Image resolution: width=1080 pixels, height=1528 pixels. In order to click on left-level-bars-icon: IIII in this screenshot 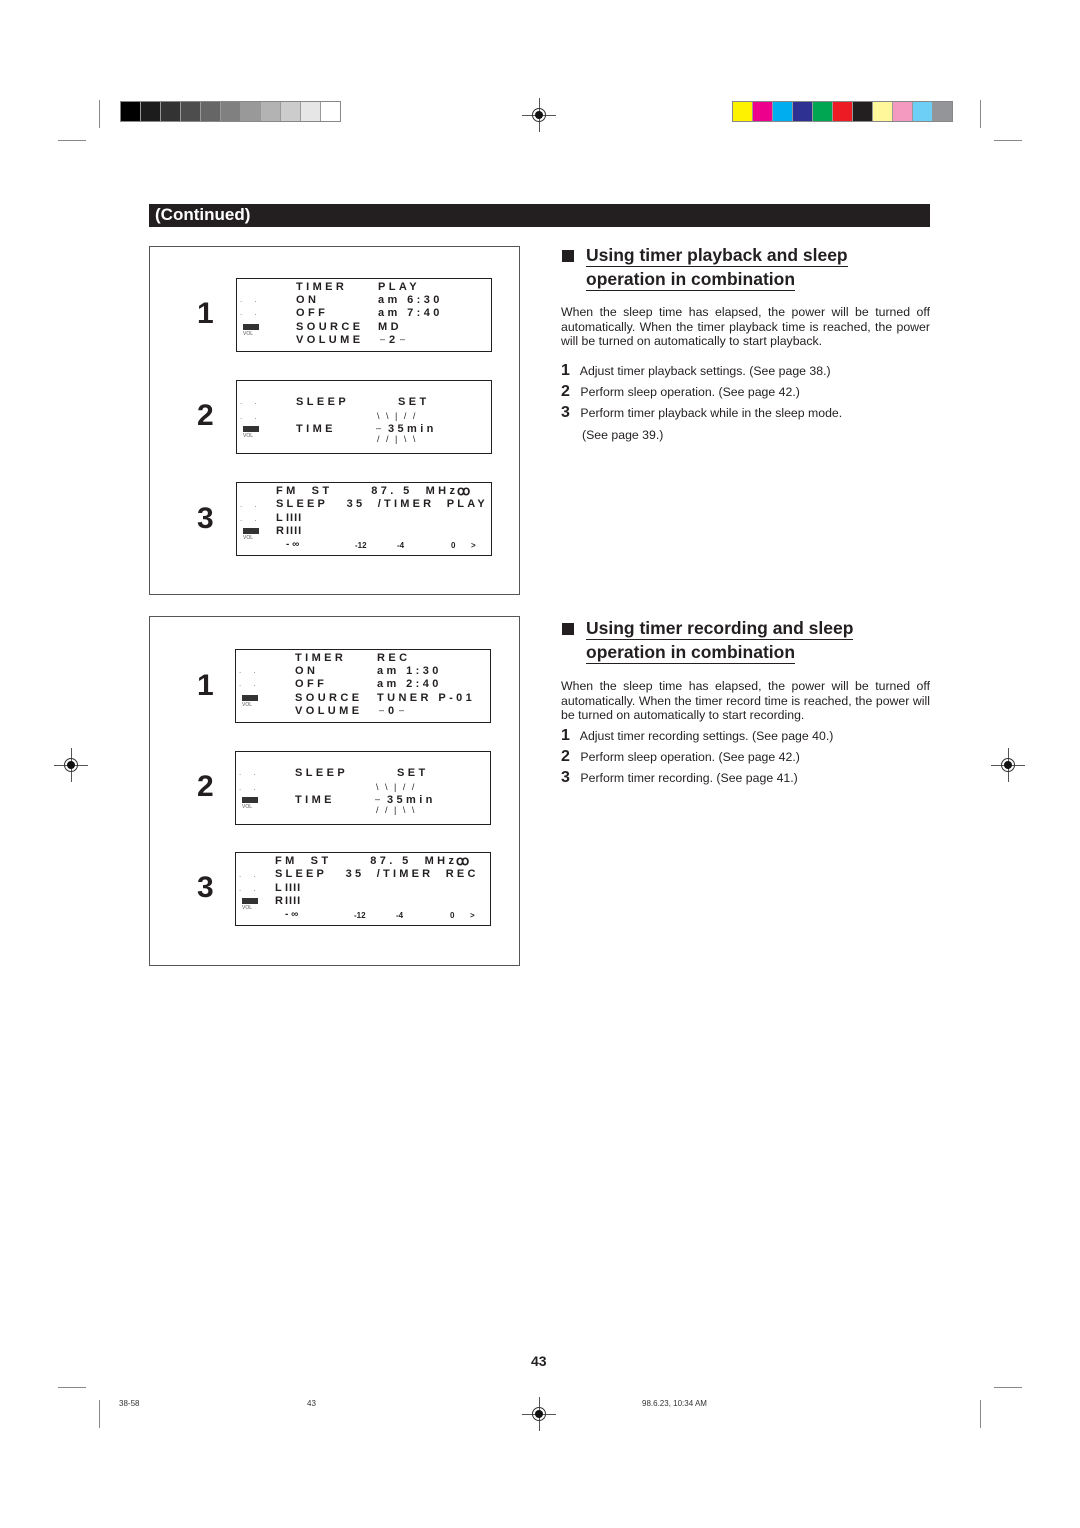, I will do `click(294, 518)`.